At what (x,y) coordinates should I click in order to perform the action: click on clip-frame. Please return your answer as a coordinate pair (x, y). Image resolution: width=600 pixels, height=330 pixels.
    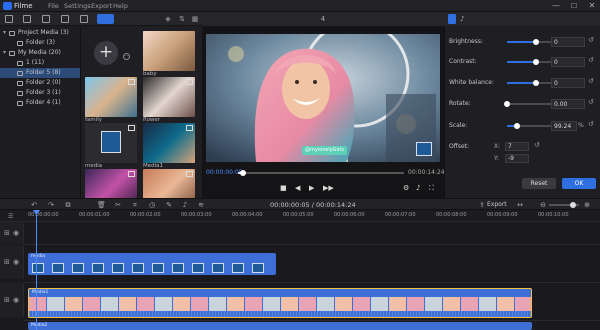
    Looking at the image, I should click on (199, 304).